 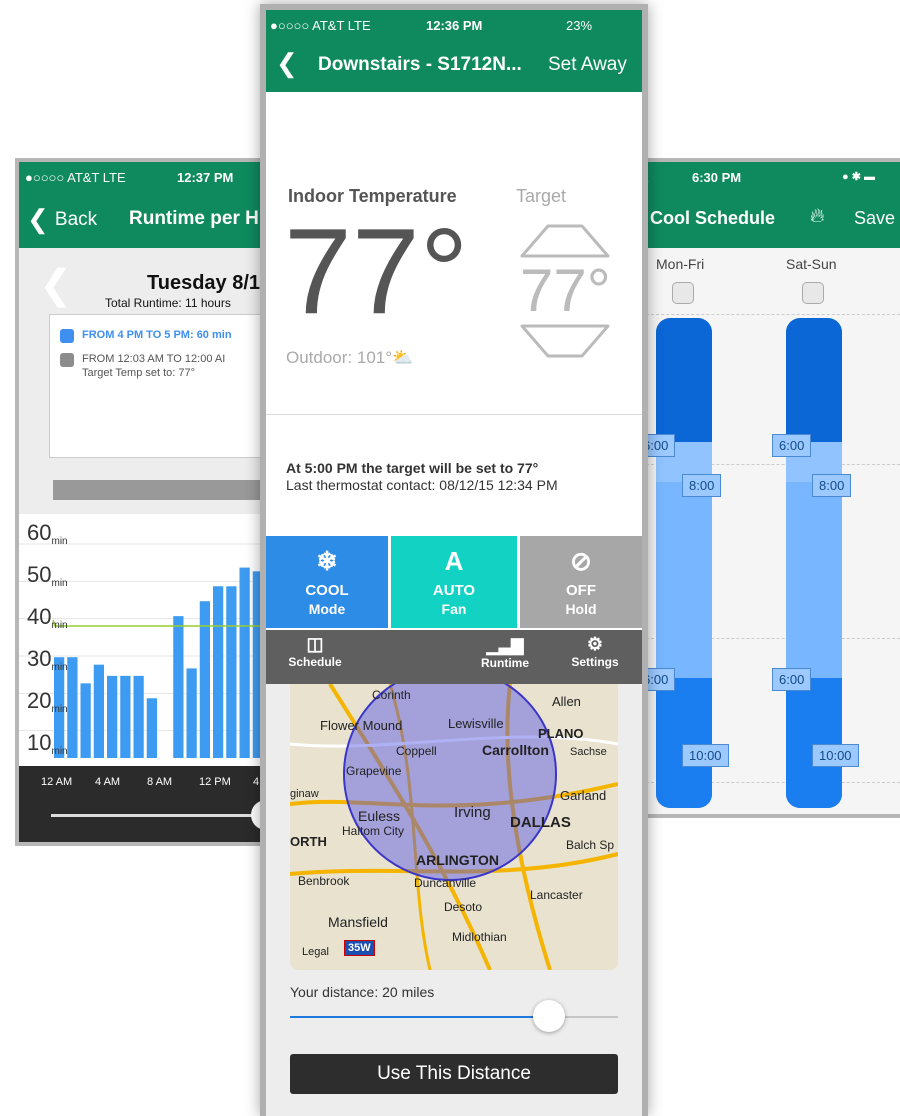 I want to click on target-down-icon, so click(x=565, y=341).